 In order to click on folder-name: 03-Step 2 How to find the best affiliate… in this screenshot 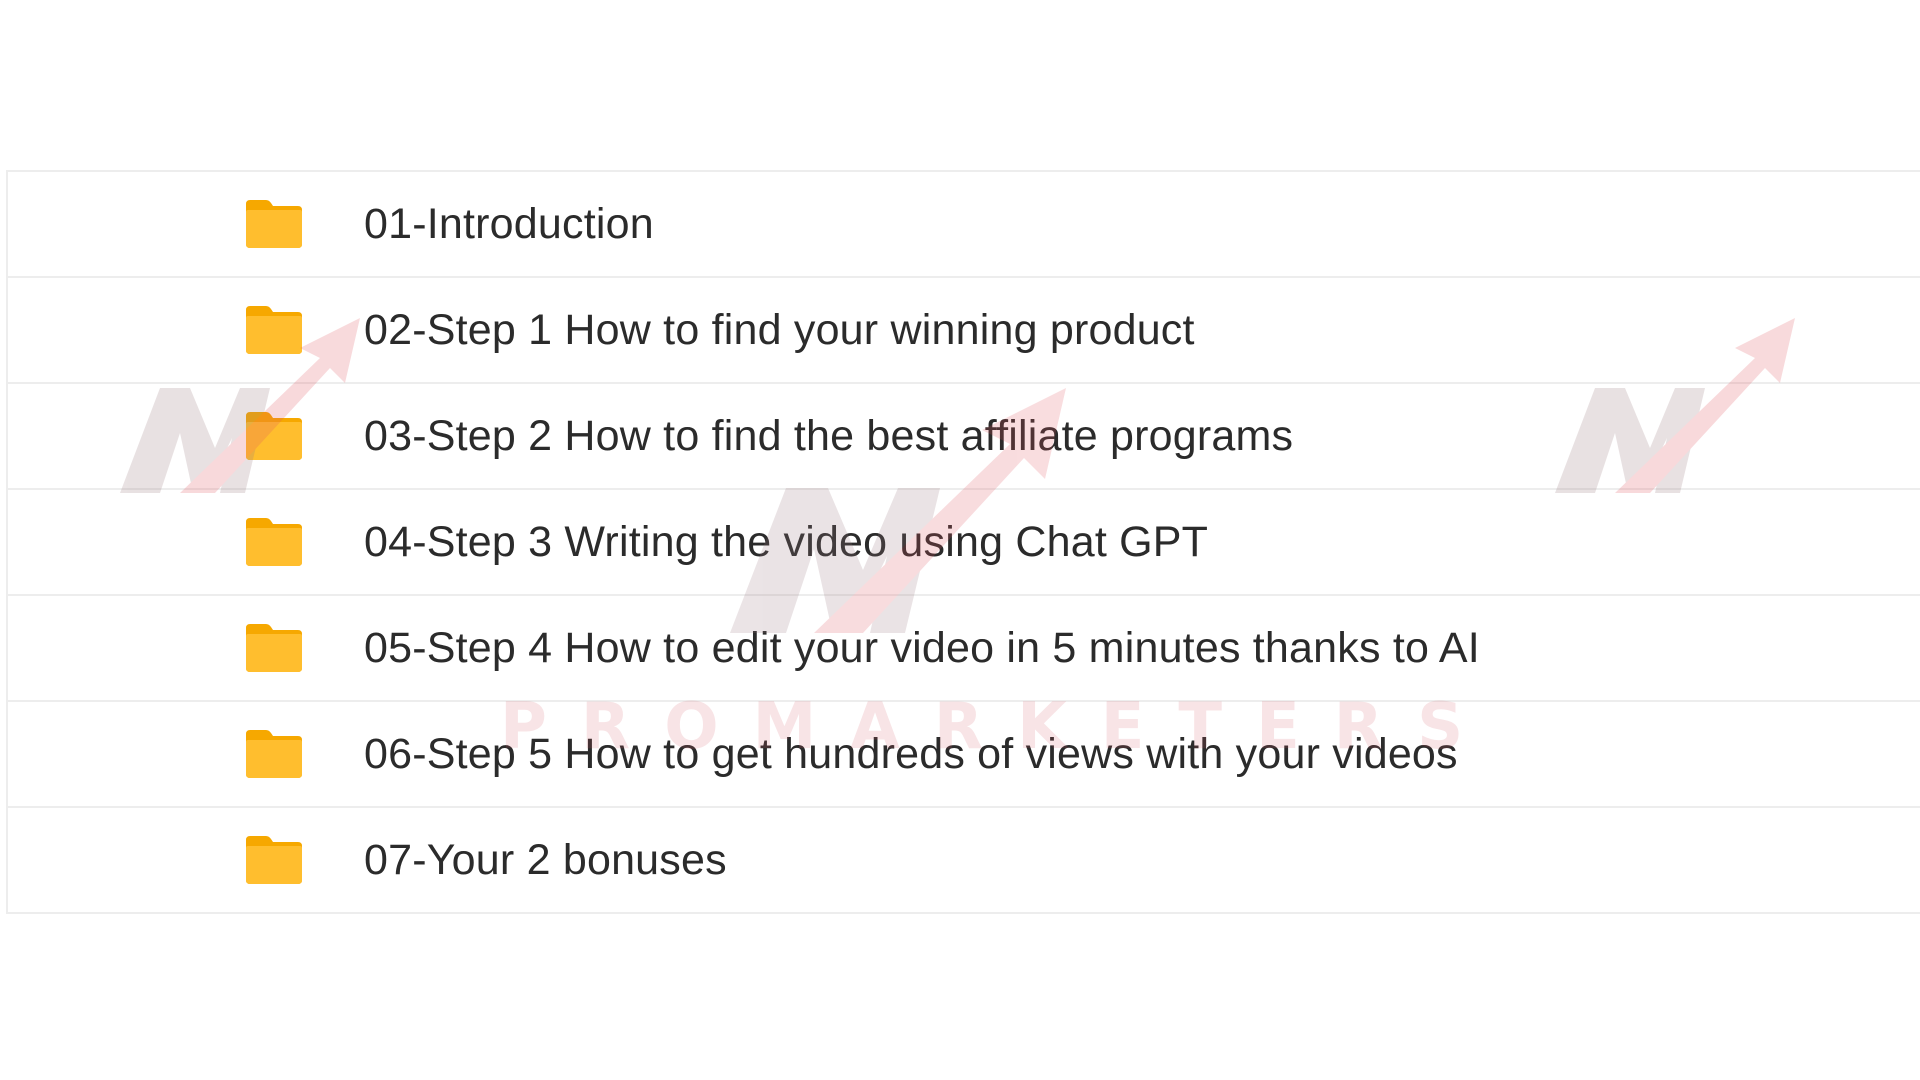, I will do `click(829, 435)`.